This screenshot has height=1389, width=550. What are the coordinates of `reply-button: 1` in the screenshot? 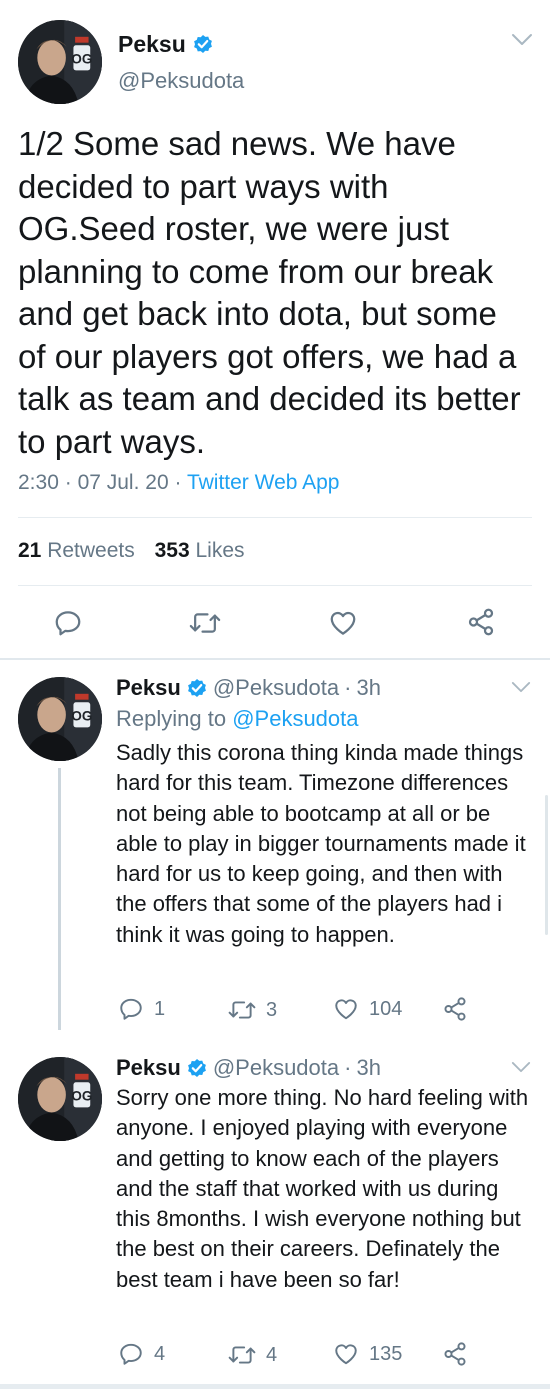 It's located at (141, 1009).